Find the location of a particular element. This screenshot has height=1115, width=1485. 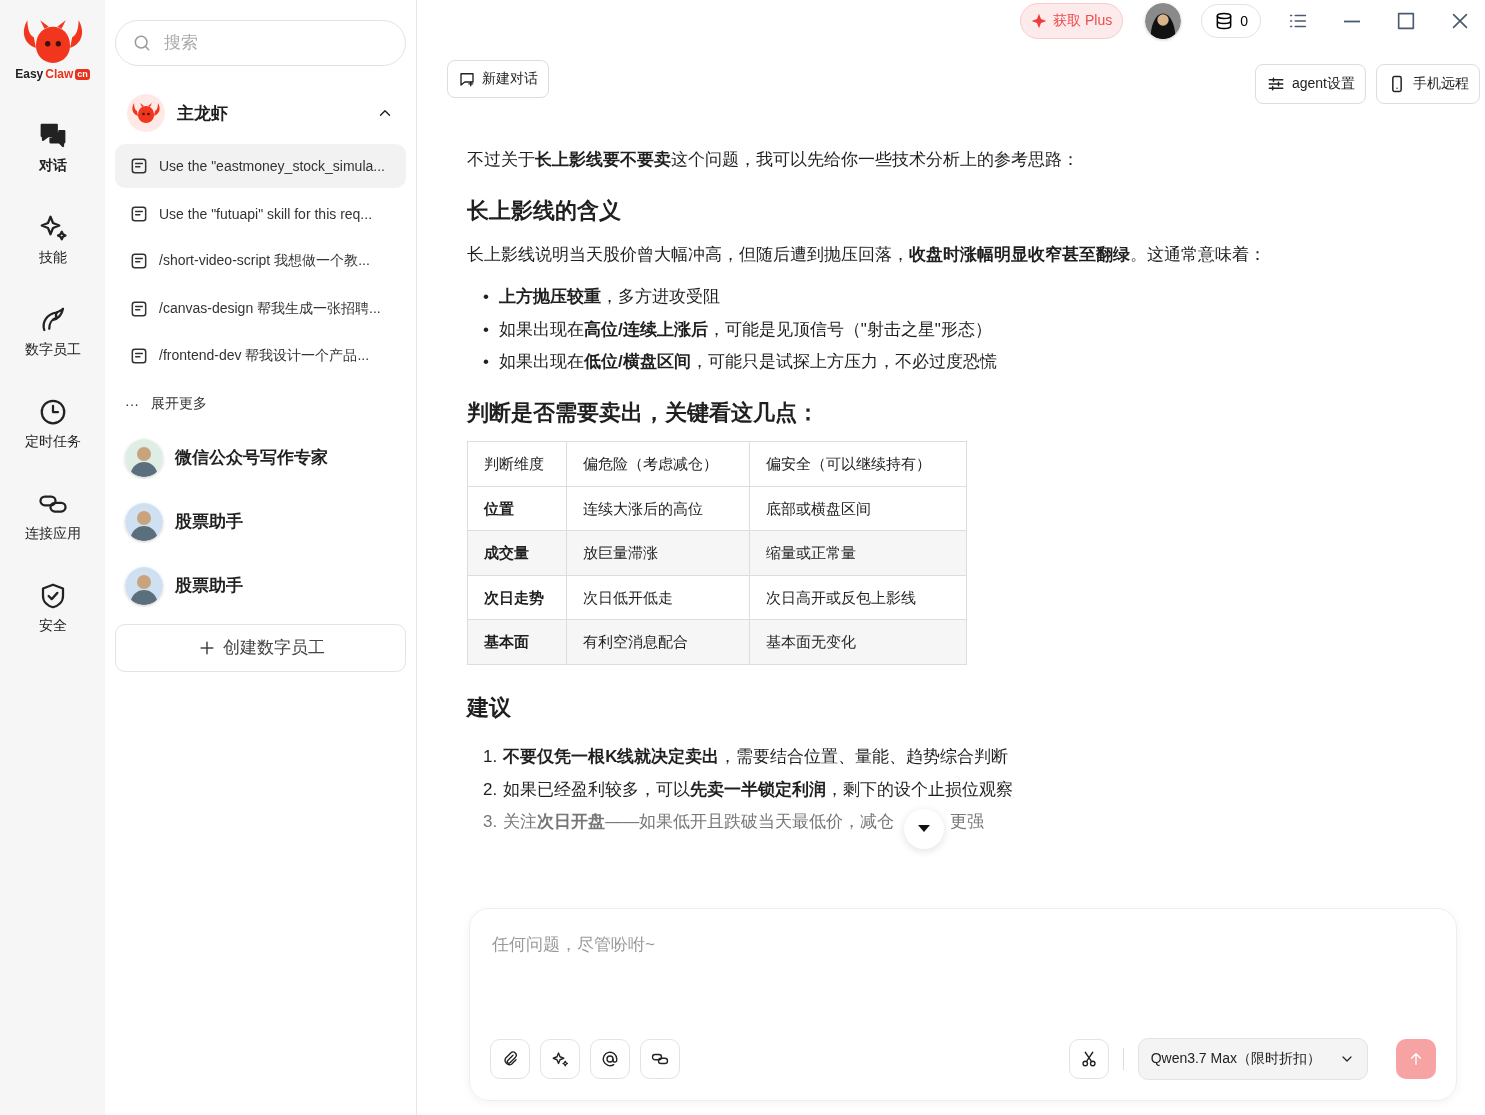

agent-settings-button: agent设置 is located at coordinates (1310, 84).